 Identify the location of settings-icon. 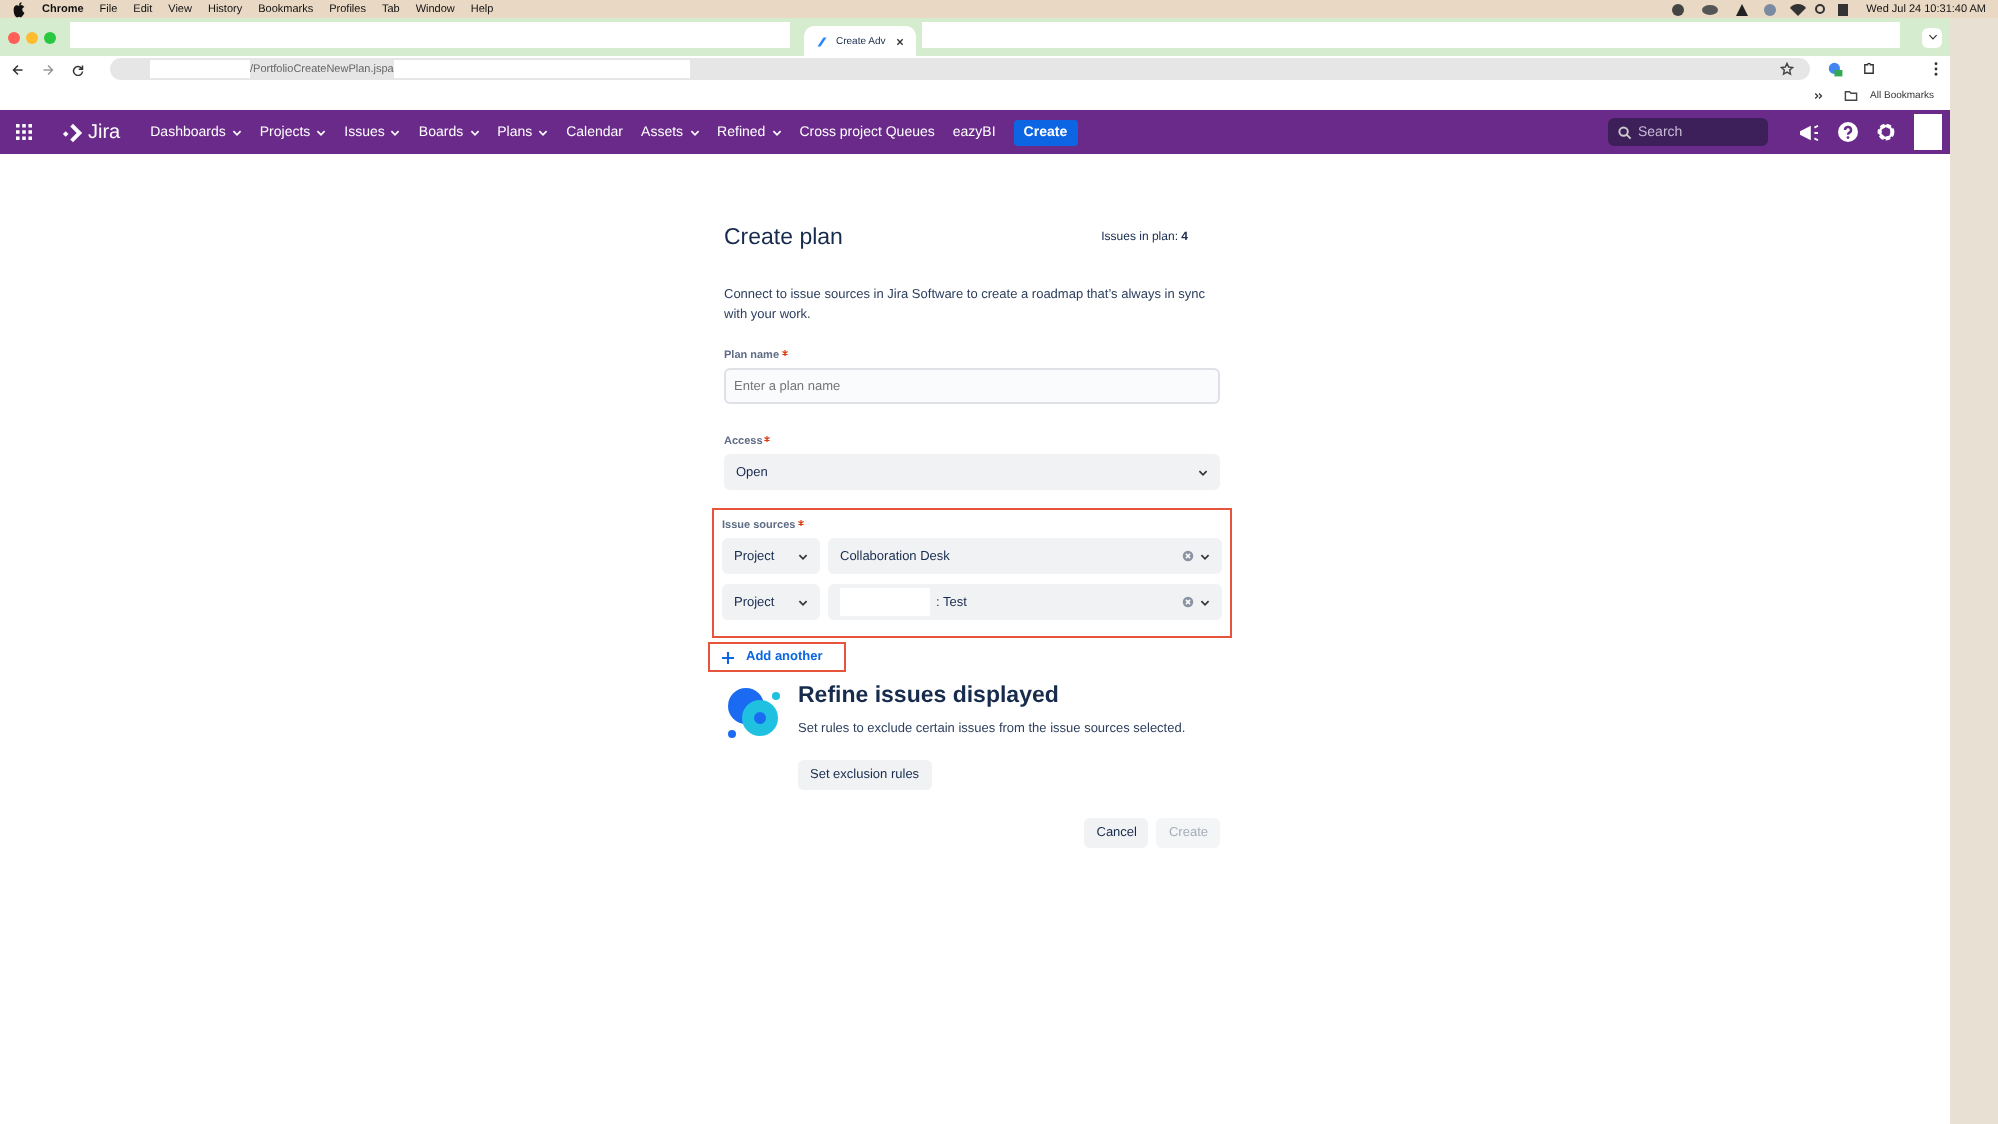
(1886, 132).